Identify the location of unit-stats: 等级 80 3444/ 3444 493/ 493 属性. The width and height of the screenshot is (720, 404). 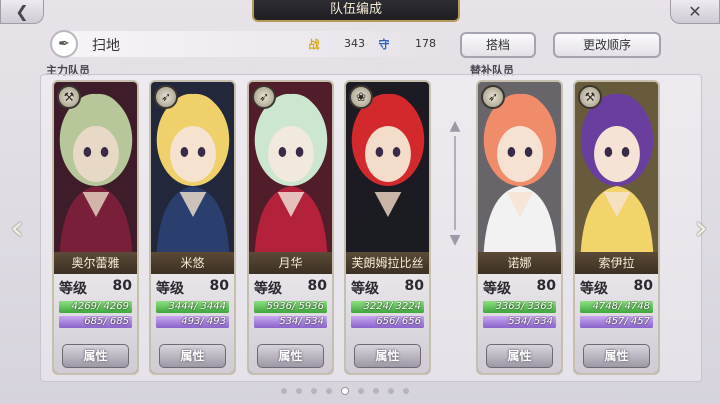
(192, 323).